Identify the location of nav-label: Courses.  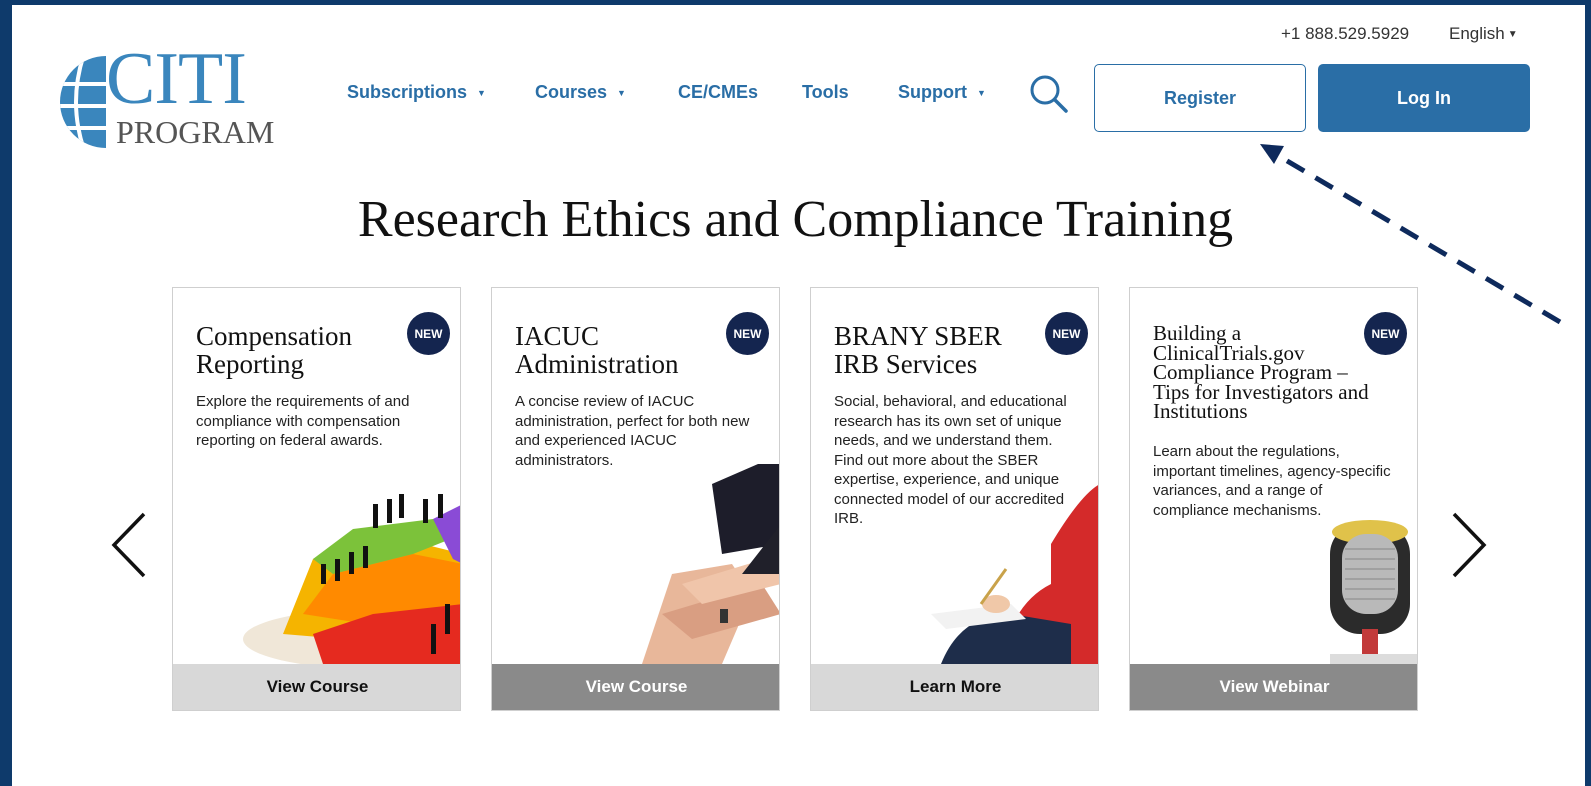
(571, 92).